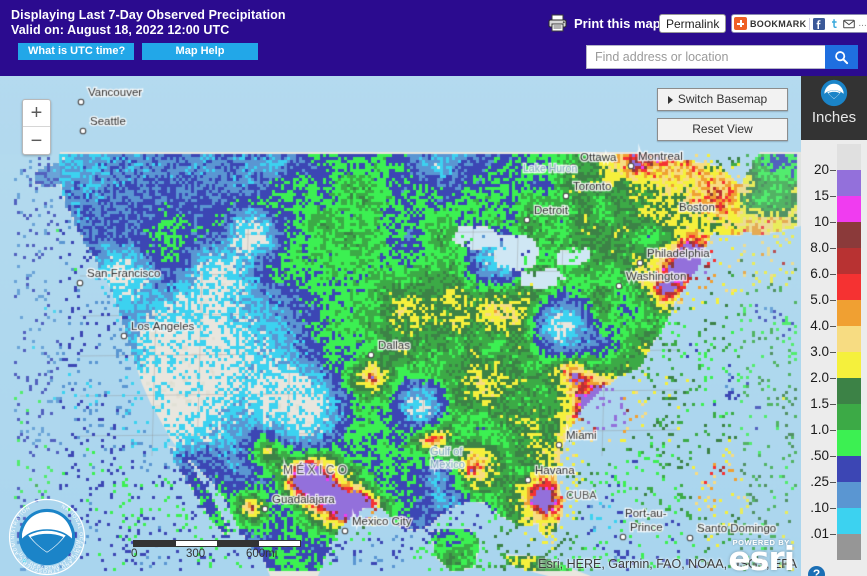 The height and width of the screenshot is (576, 867). I want to click on zoom-controls: + −, so click(36, 127).